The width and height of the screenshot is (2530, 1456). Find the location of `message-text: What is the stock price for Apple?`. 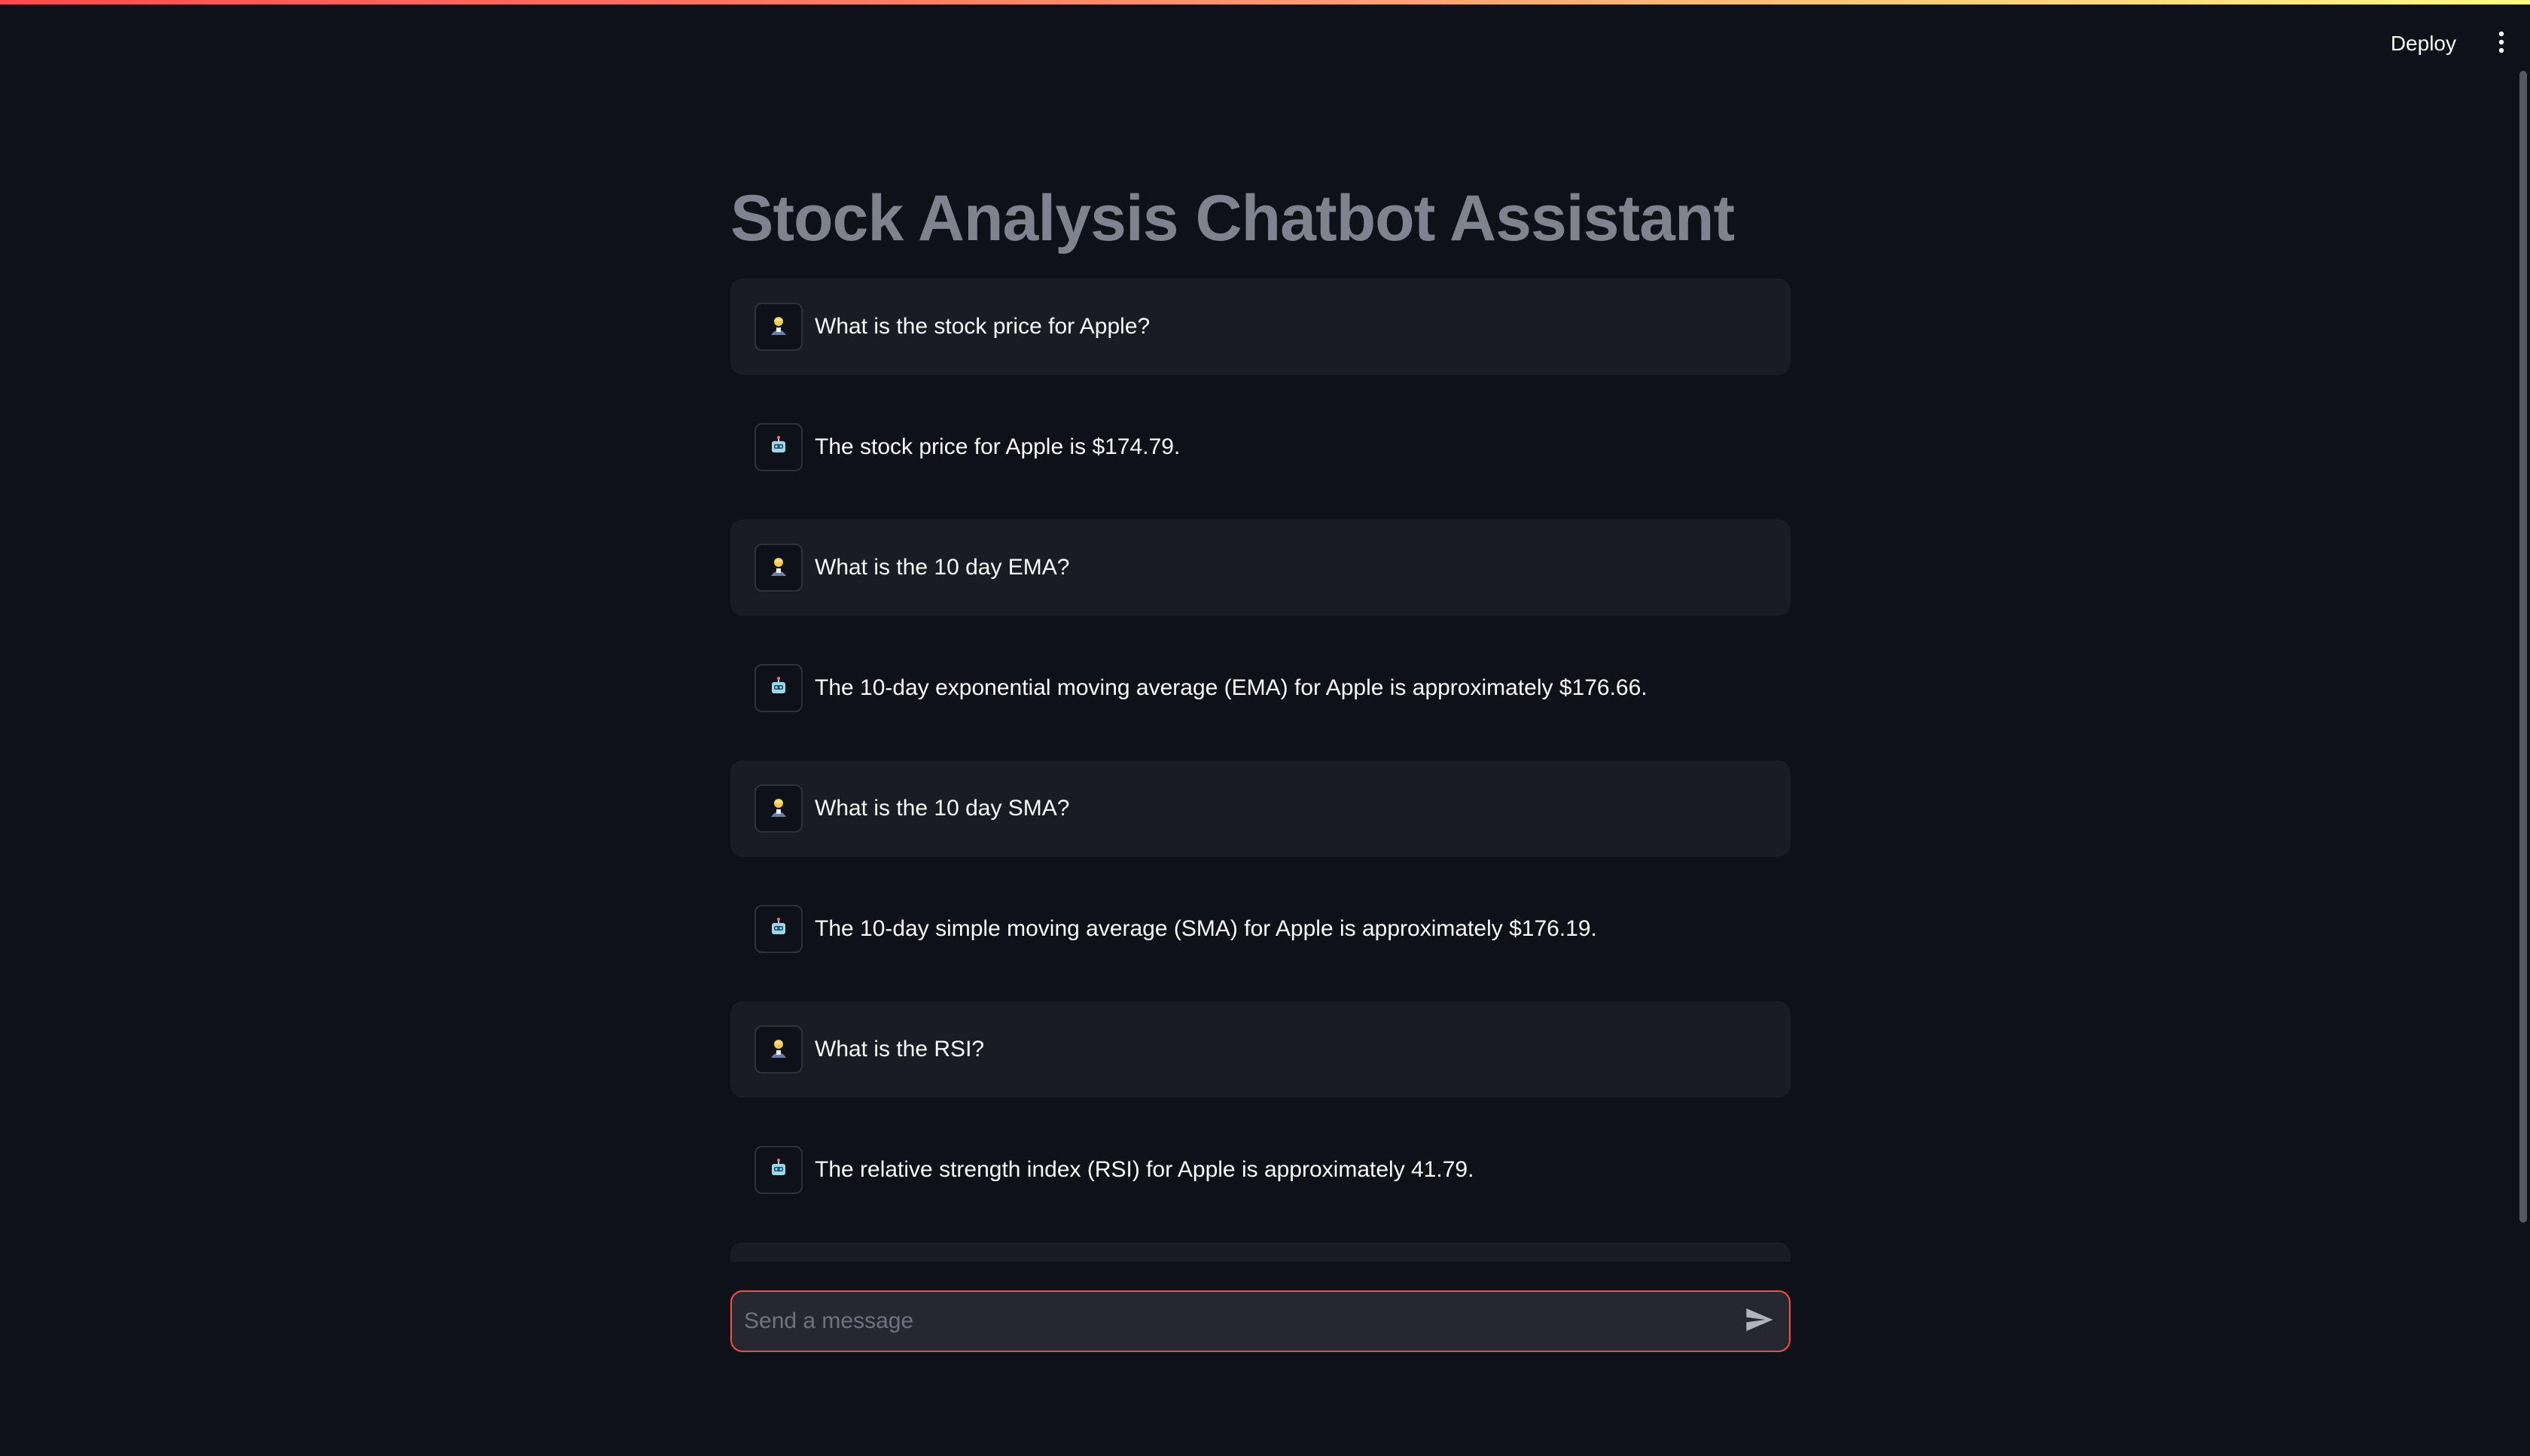

message-text: What is the stock price for Apple? is located at coordinates (983, 326).